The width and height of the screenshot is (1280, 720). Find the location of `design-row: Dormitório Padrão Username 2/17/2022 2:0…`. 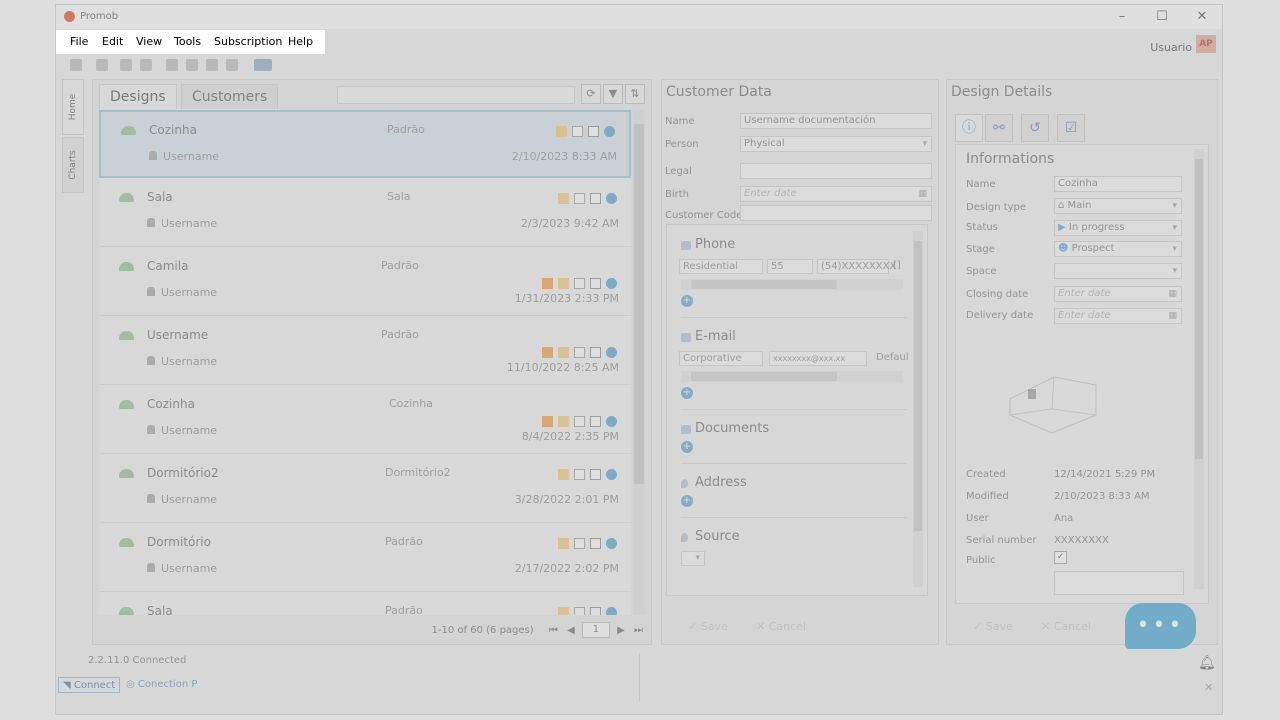

design-row: Dormitório Padrão Username 2/17/2022 2:0… is located at coordinates (365, 558).